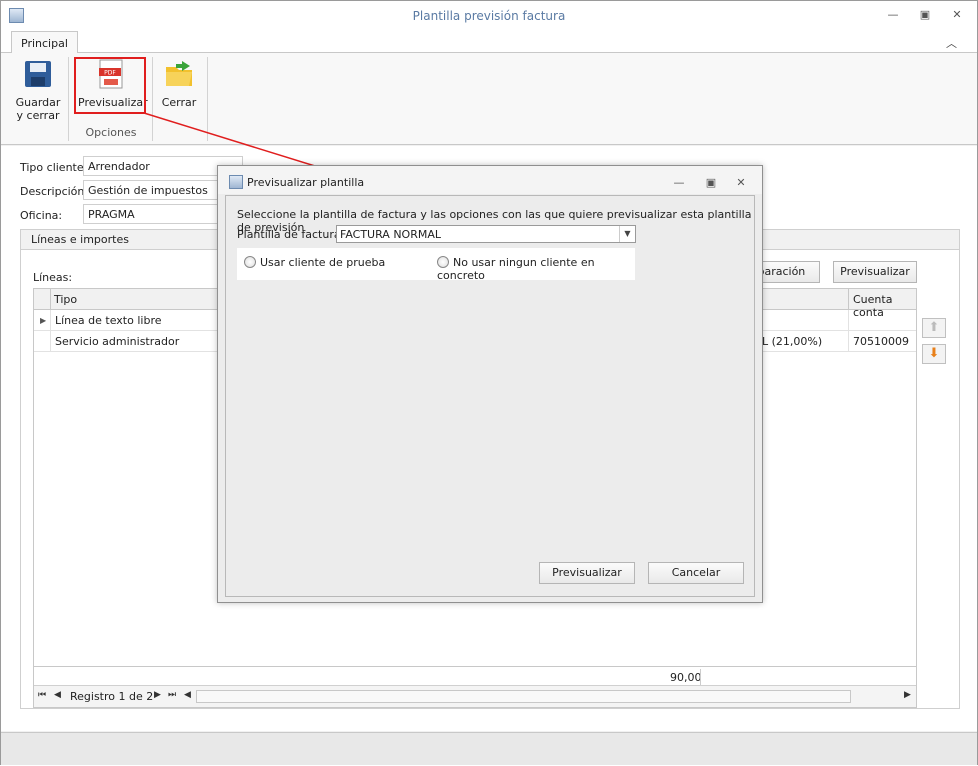 Image resolution: width=978 pixels, height=766 pixels. Describe the element at coordinates (38, 109) in the screenshot. I see `guardar-label: Guardar y cerrar` at that location.